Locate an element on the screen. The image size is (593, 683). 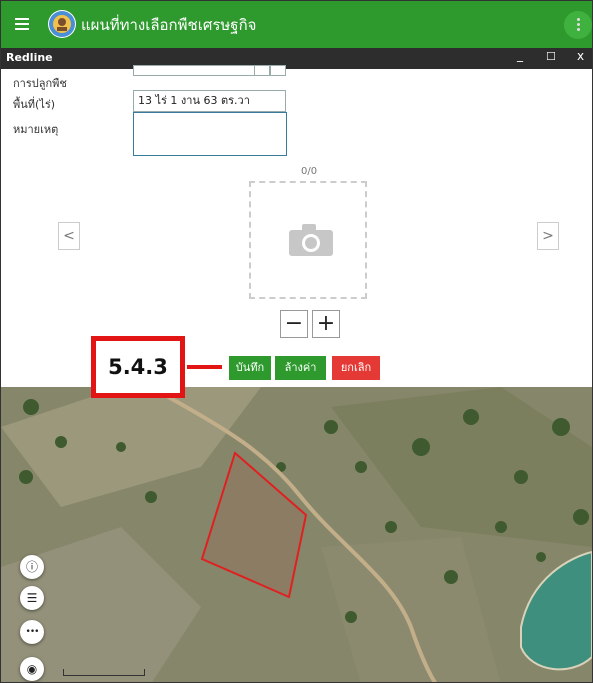
maximize-button: ☐ is located at coordinates (551, 56).